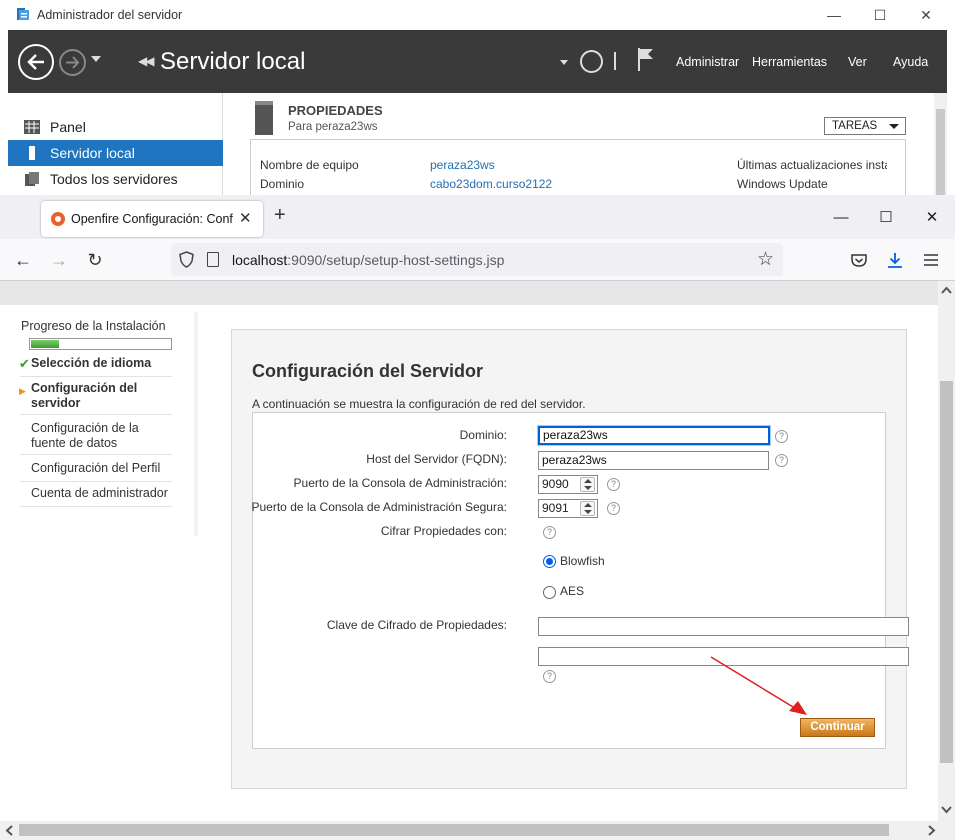 This screenshot has width=955, height=840. I want to click on page-header-strip, so click(469, 293).